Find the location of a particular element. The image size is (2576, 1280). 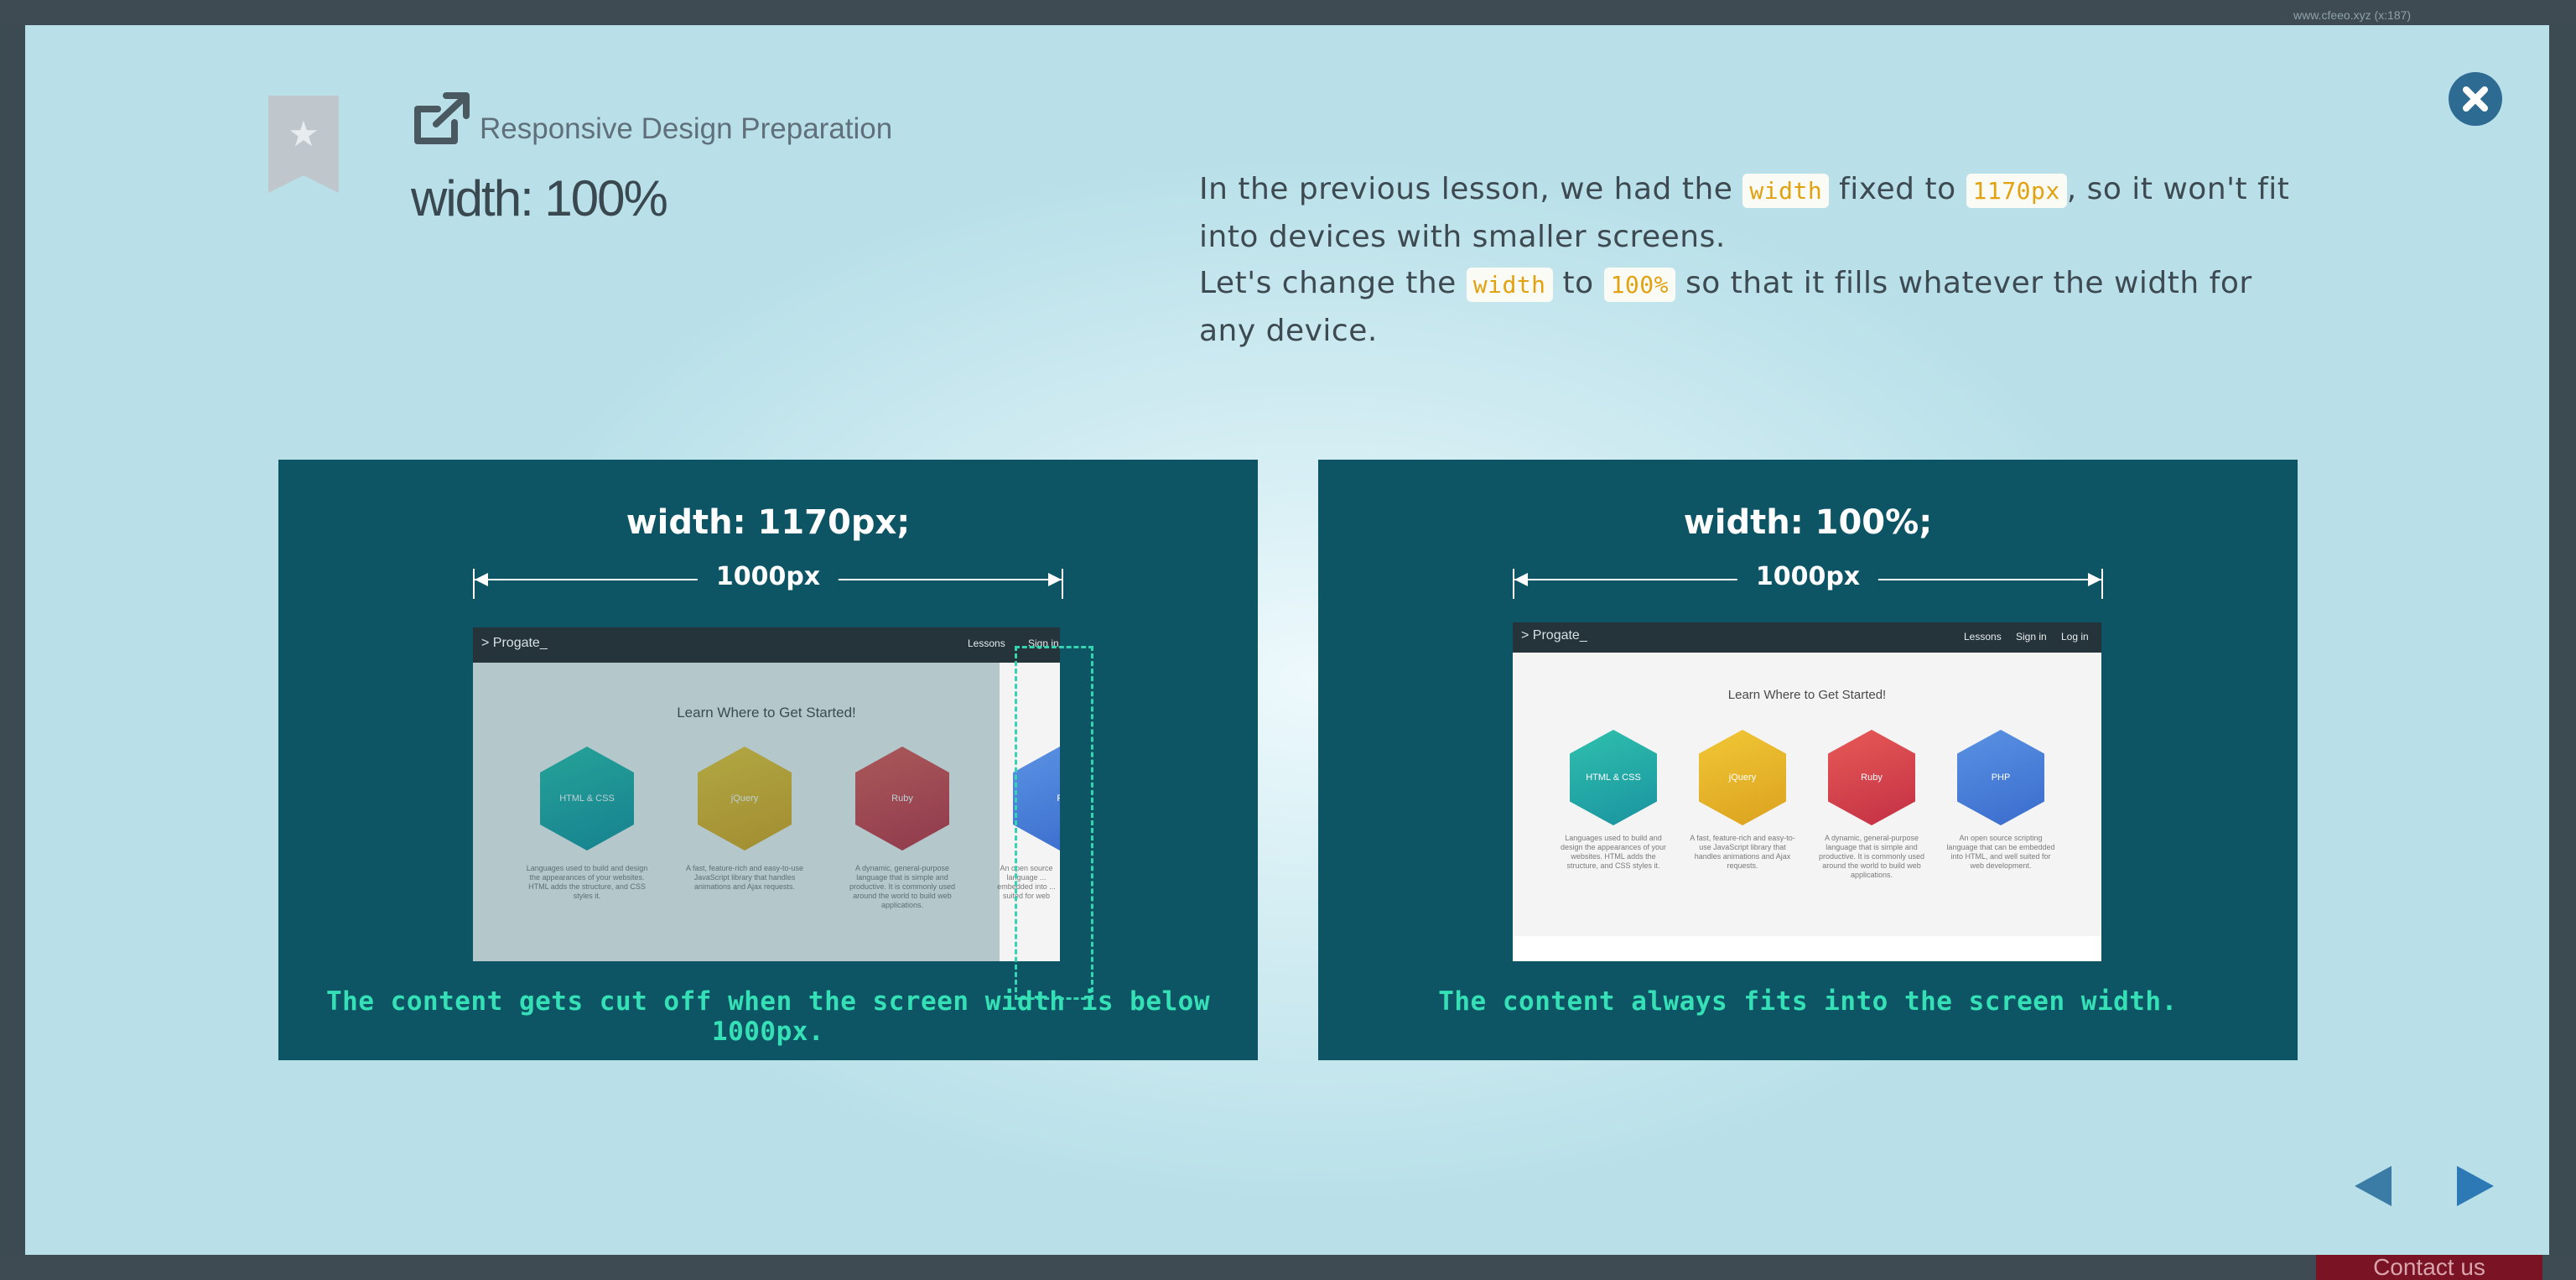

panel-title: width: 1170px; is located at coordinates (768, 522).